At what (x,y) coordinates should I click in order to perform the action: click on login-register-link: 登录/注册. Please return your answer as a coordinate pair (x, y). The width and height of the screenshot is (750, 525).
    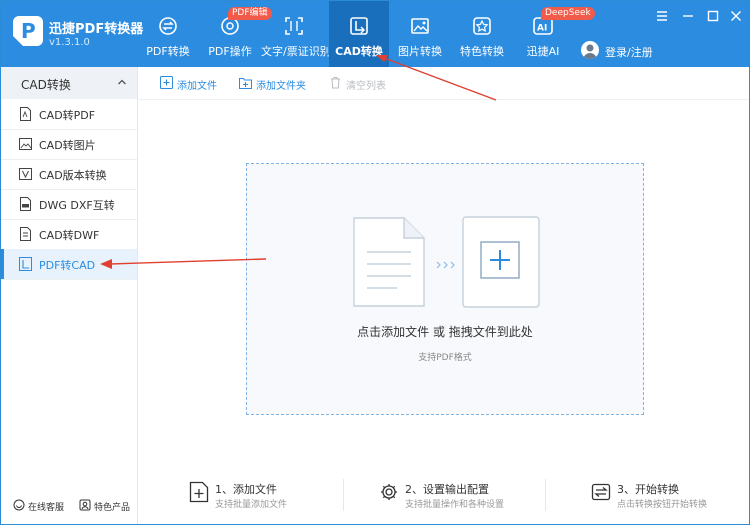
    Looking at the image, I should click on (629, 52).